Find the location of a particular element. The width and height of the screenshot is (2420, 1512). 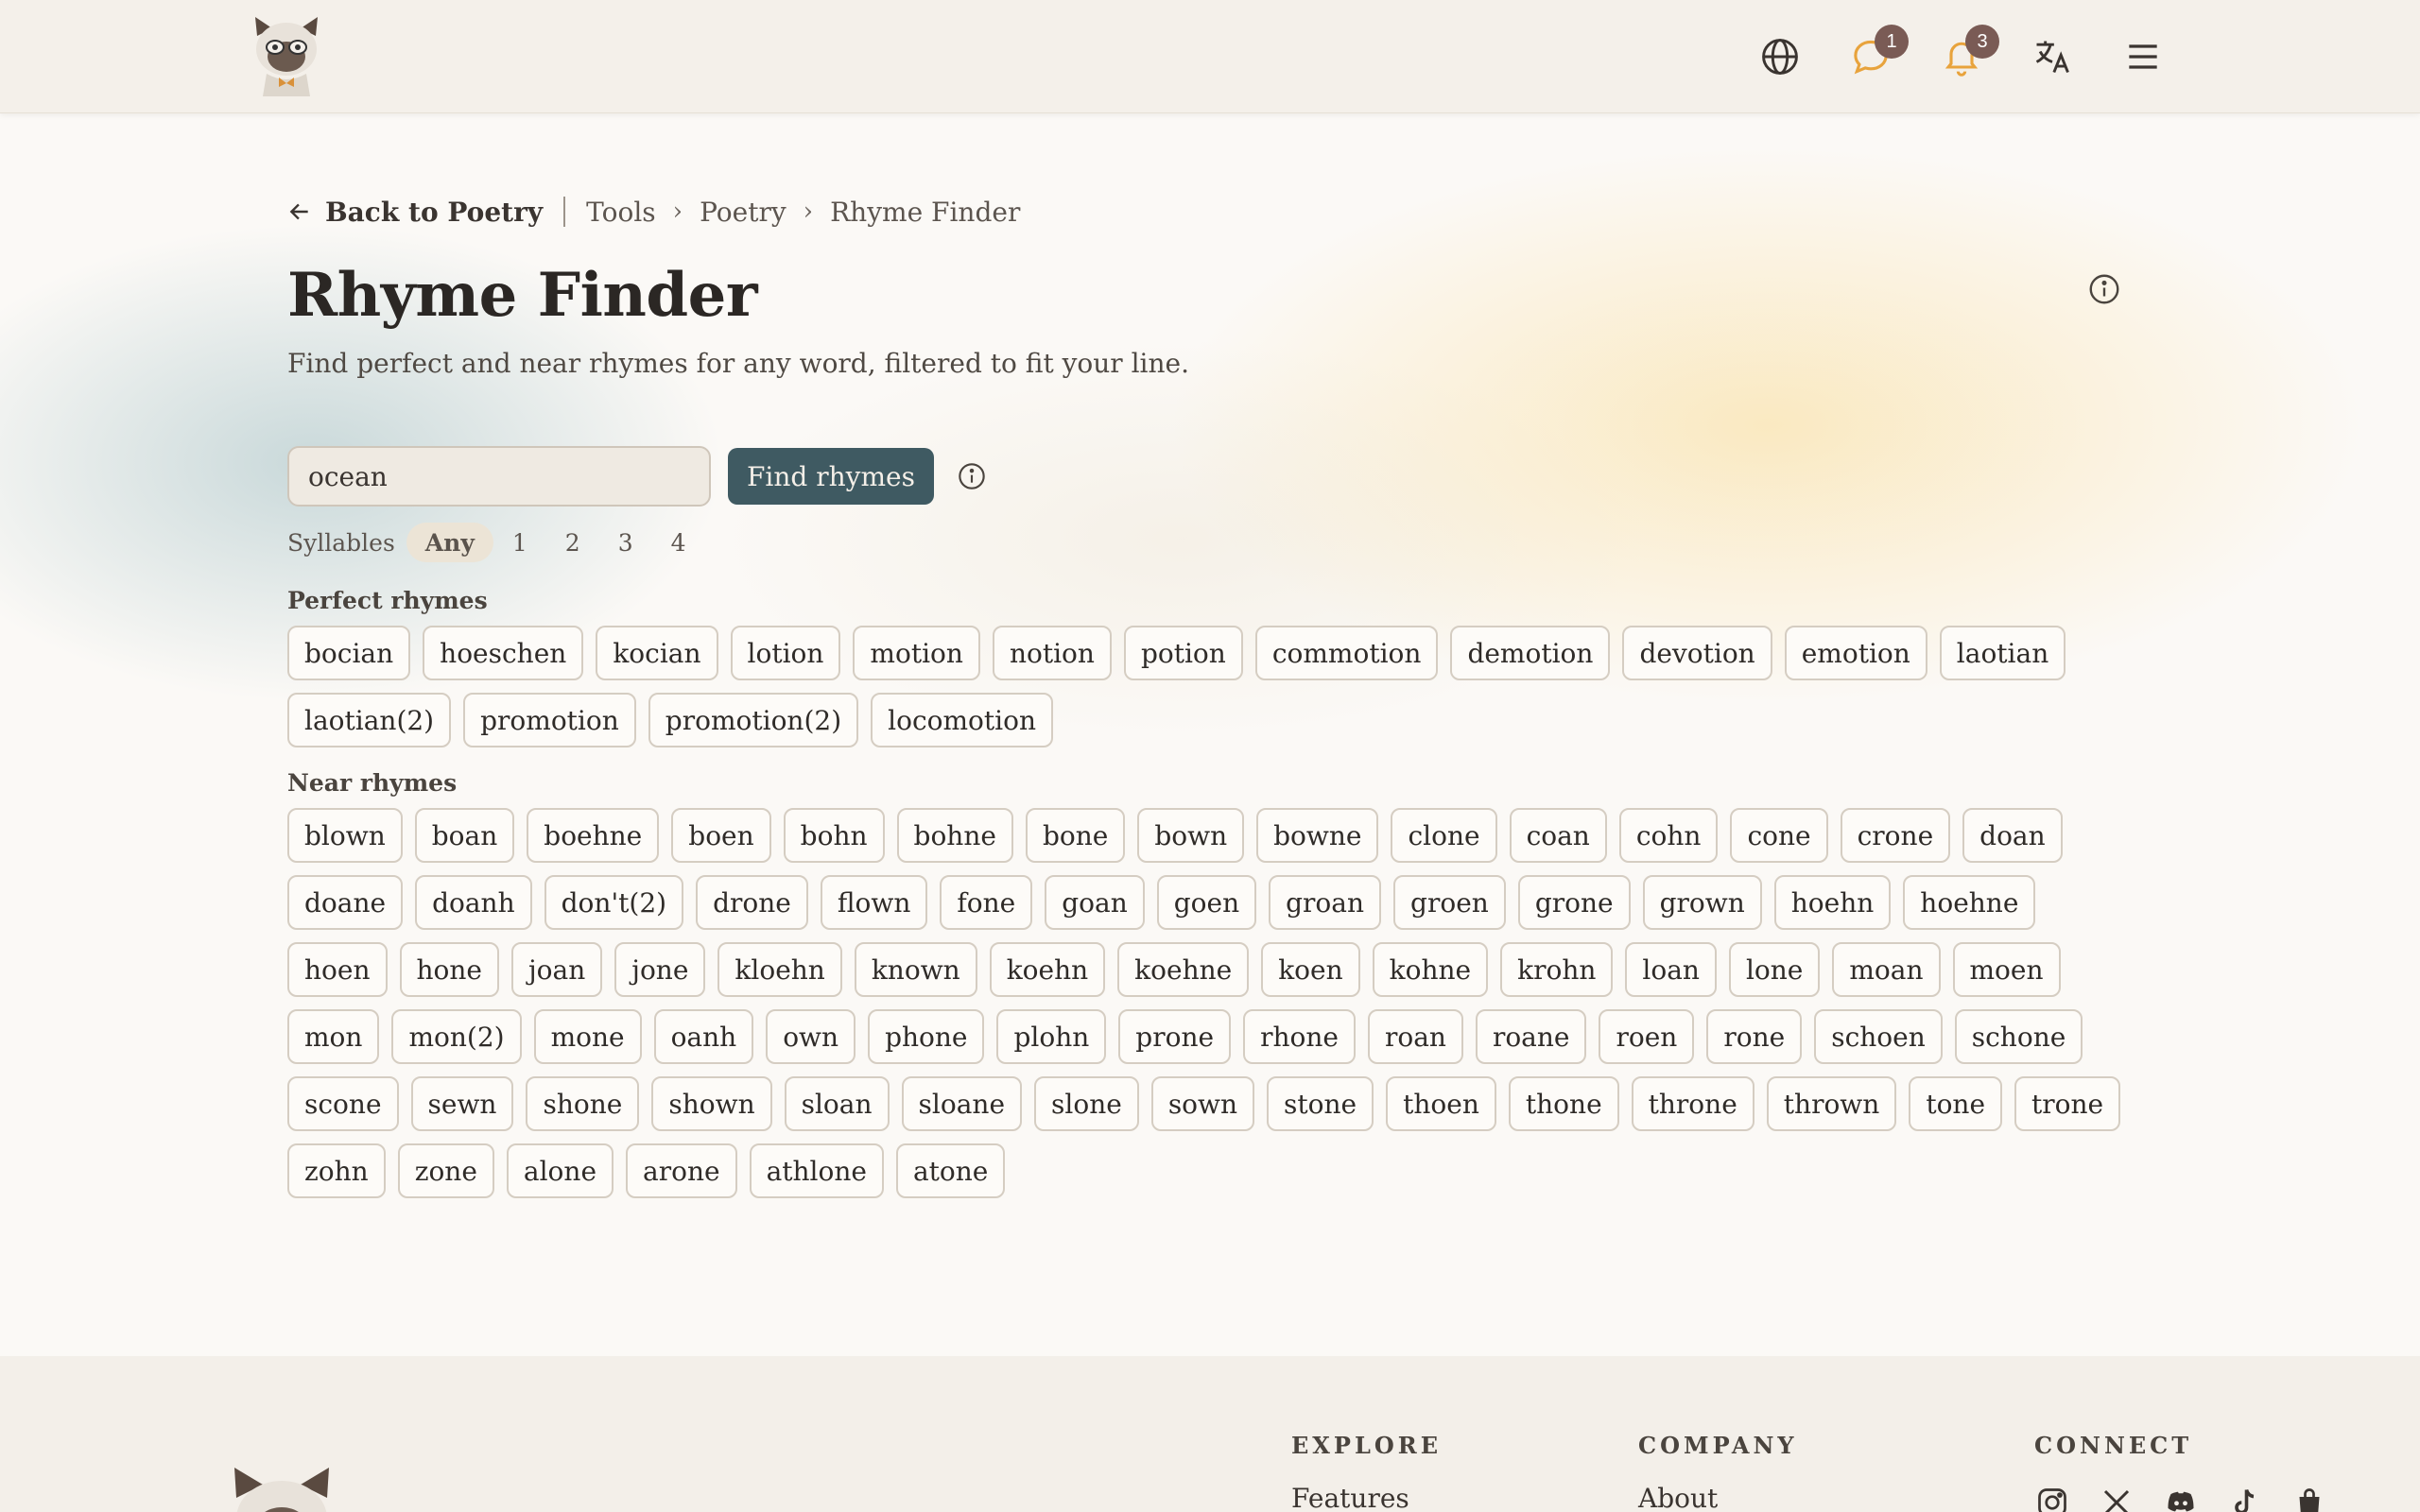

perfect-rhyme-chip: laotian(2) is located at coordinates (369, 720).